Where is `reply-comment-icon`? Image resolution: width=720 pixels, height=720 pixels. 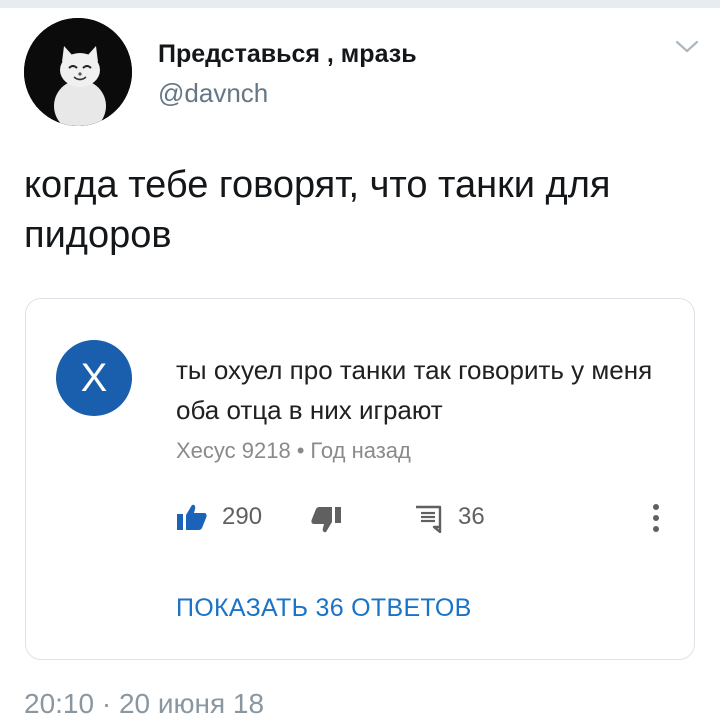
reply-comment-icon is located at coordinates (429, 519).